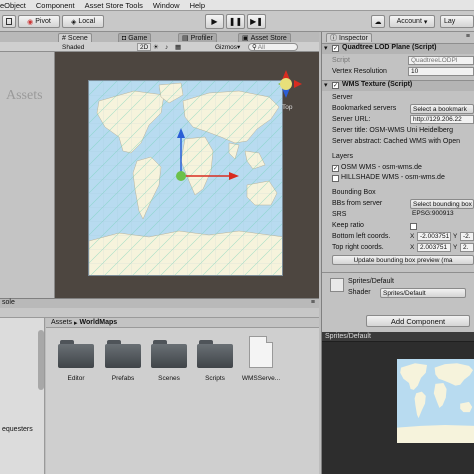 This screenshot has width=474, height=474. What do you see at coordinates (468, 36) in the screenshot?
I see `lock-icon: ≡` at bounding box center [468, 36].